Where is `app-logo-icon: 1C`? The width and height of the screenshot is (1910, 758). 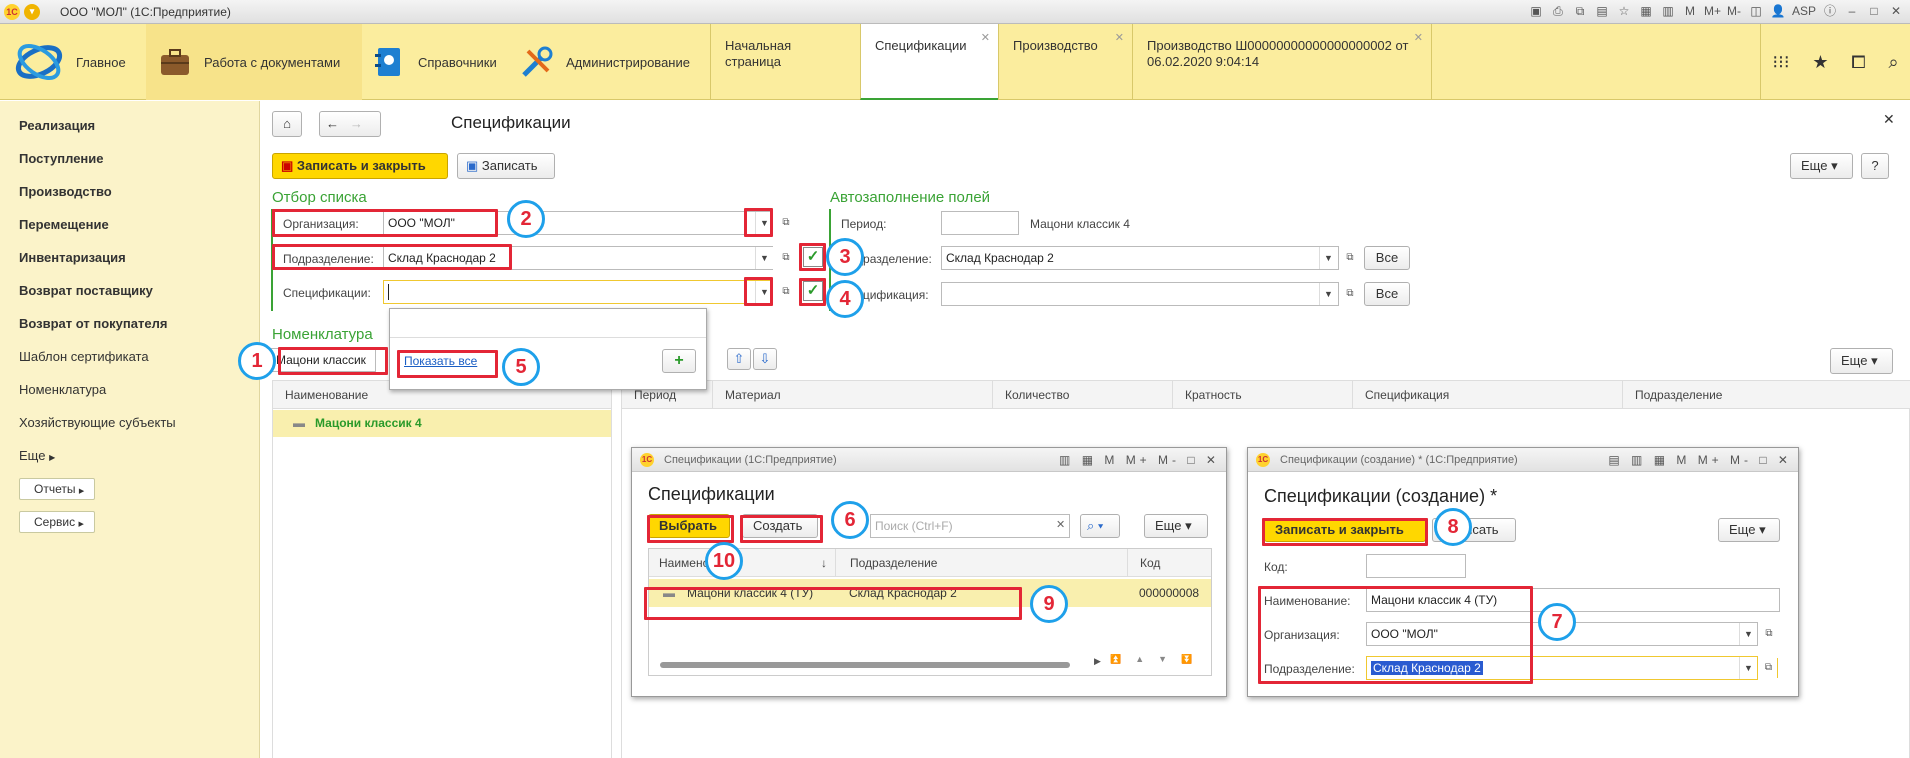 app-logo-icon: 1C is located at coordinates (12, 11).